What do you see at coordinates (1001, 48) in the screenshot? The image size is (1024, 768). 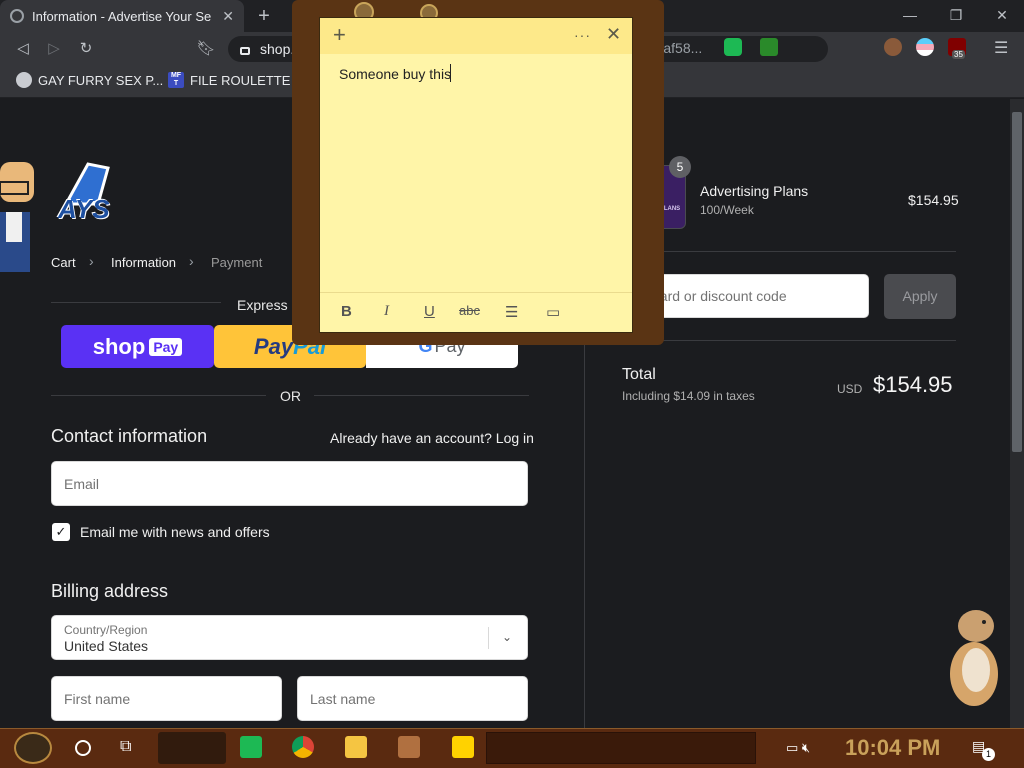 I see `menu-icon: ☰` at bounding box center [1001, 48].